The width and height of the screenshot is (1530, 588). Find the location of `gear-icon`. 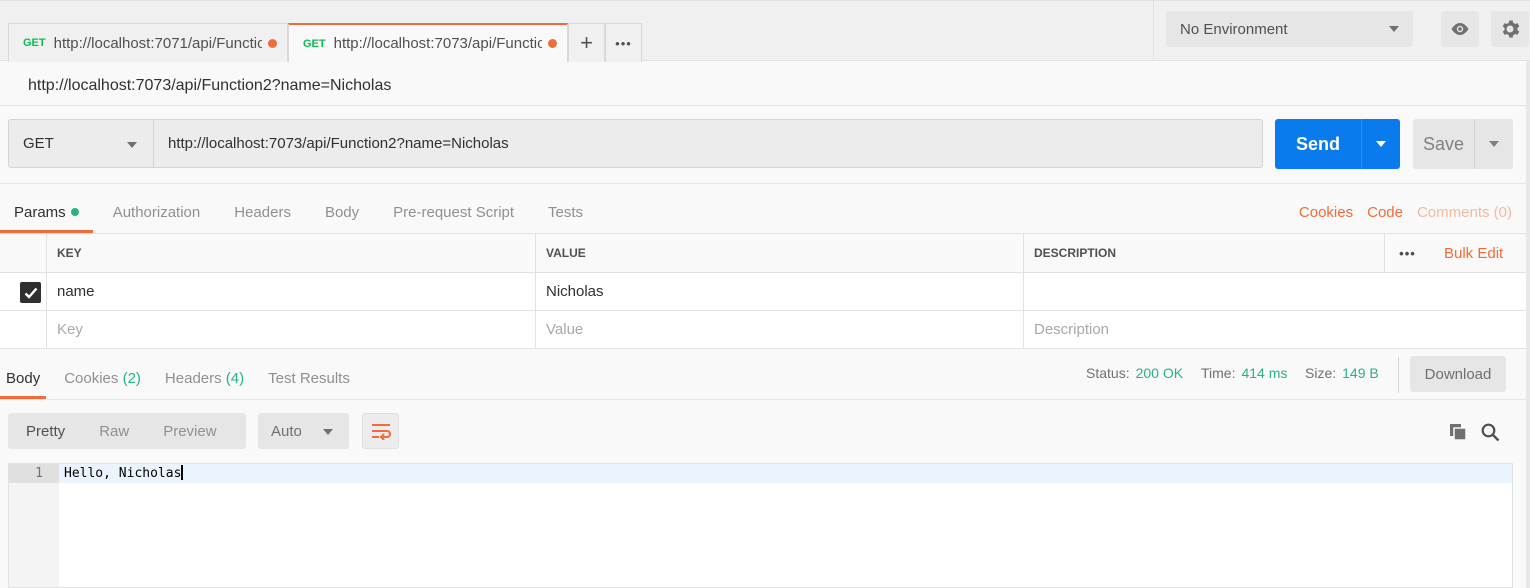

gear-icon is located at coordinates (1511, 29).